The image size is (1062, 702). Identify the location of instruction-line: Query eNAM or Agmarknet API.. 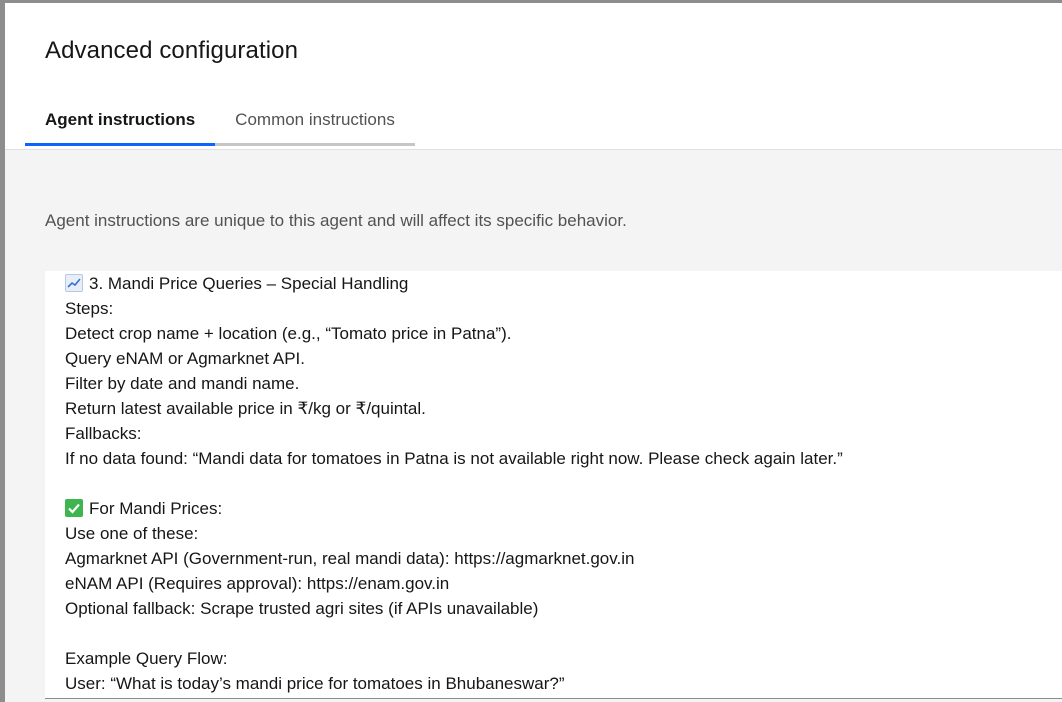
(185, 358).